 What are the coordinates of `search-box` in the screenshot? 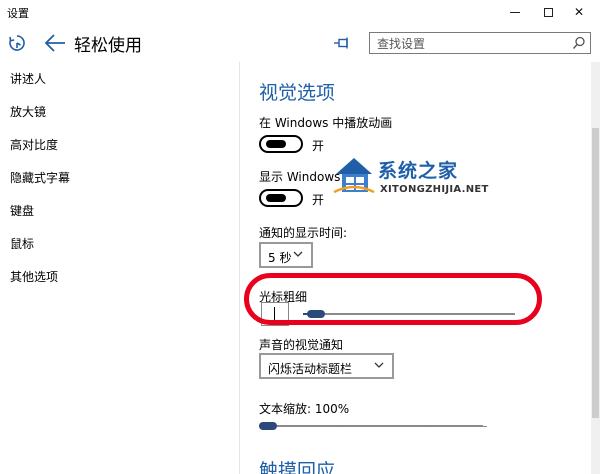 It's located at (480, 43).